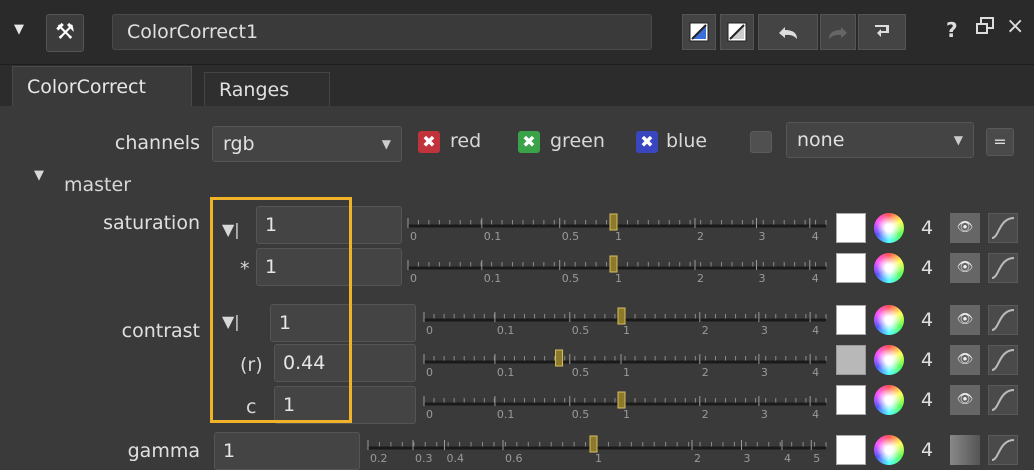 The width and height of the screenshot is (1034, 470). What do you see at coordinates (816, 458) in the screenshot?
I see `slider-tick-label: 5` at bounding box center [816, 458].